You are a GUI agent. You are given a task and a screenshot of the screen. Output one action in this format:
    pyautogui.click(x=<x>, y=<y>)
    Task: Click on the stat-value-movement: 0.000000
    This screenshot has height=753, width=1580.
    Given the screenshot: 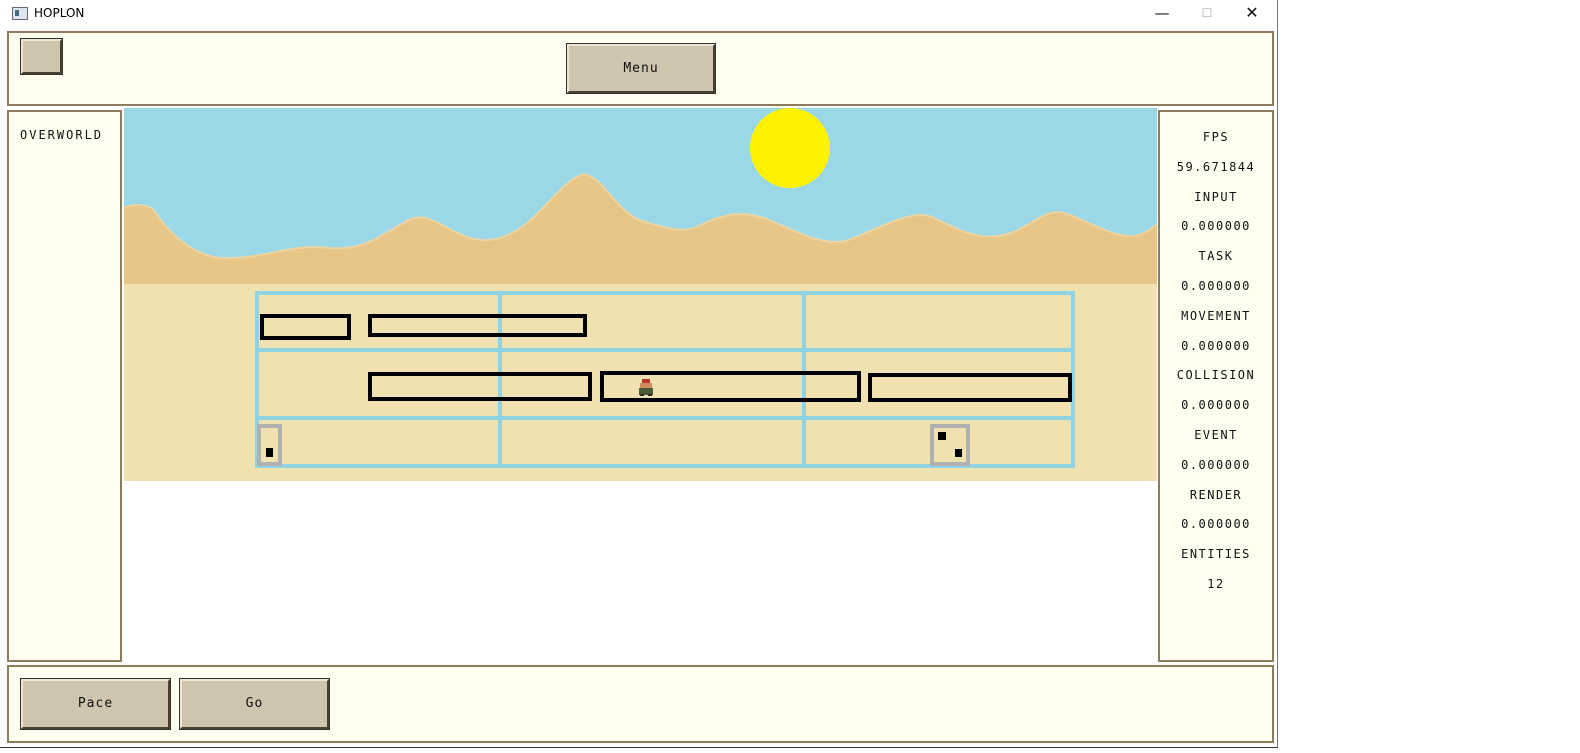 What is the action you would take?
    pyautogui.click(x=1216, y=345)
    